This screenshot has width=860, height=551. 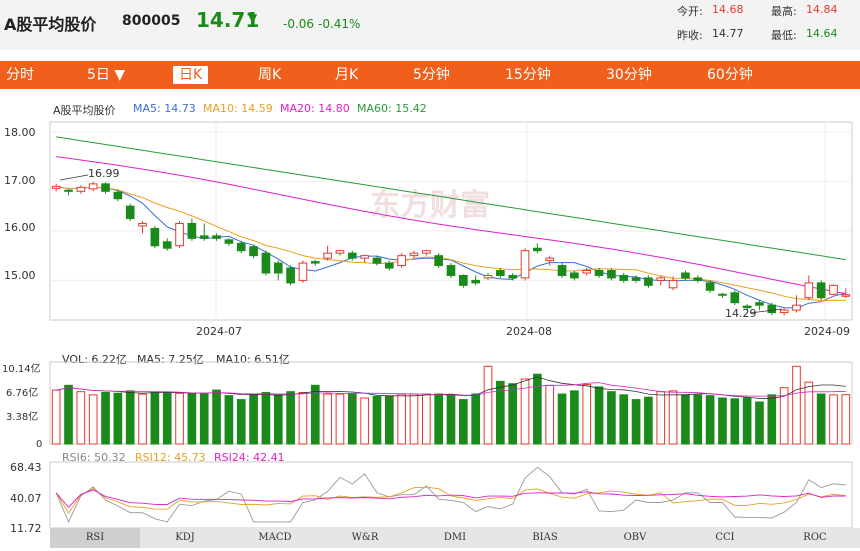 I want to click on indicator-tab-dmi: DMI, so click(x=455, y=538).